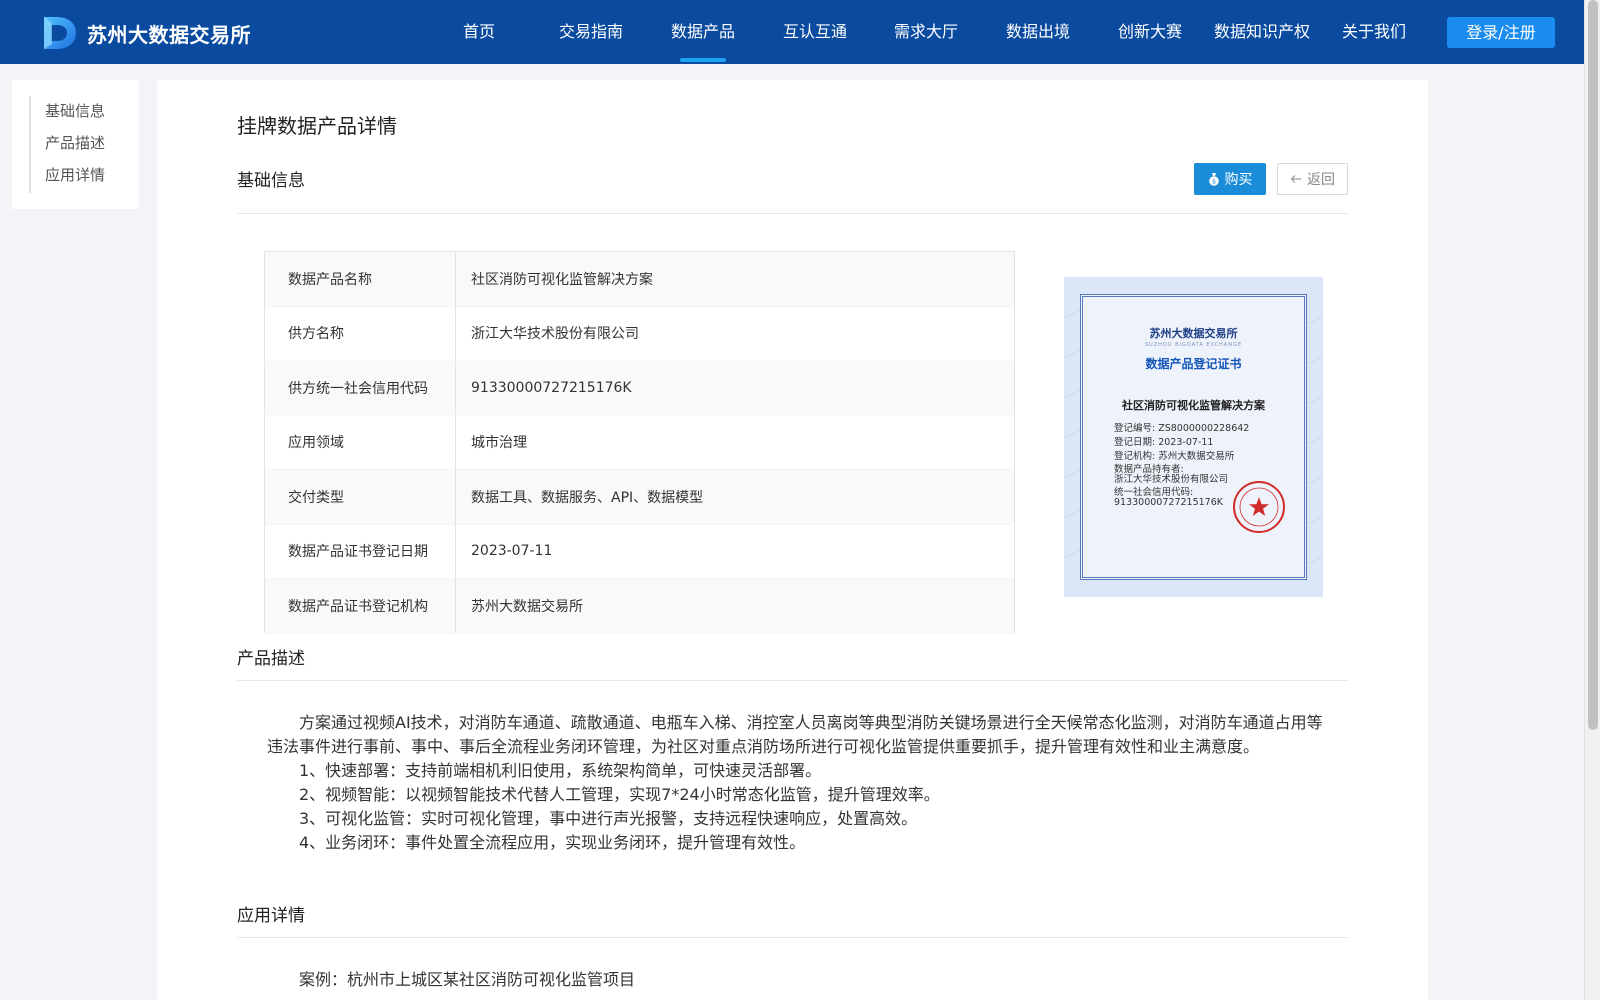 The image size is (1600, 1000). I want to click on table-row: 供方名称 浙江大华技术股份有限公司, so click(639, 333).